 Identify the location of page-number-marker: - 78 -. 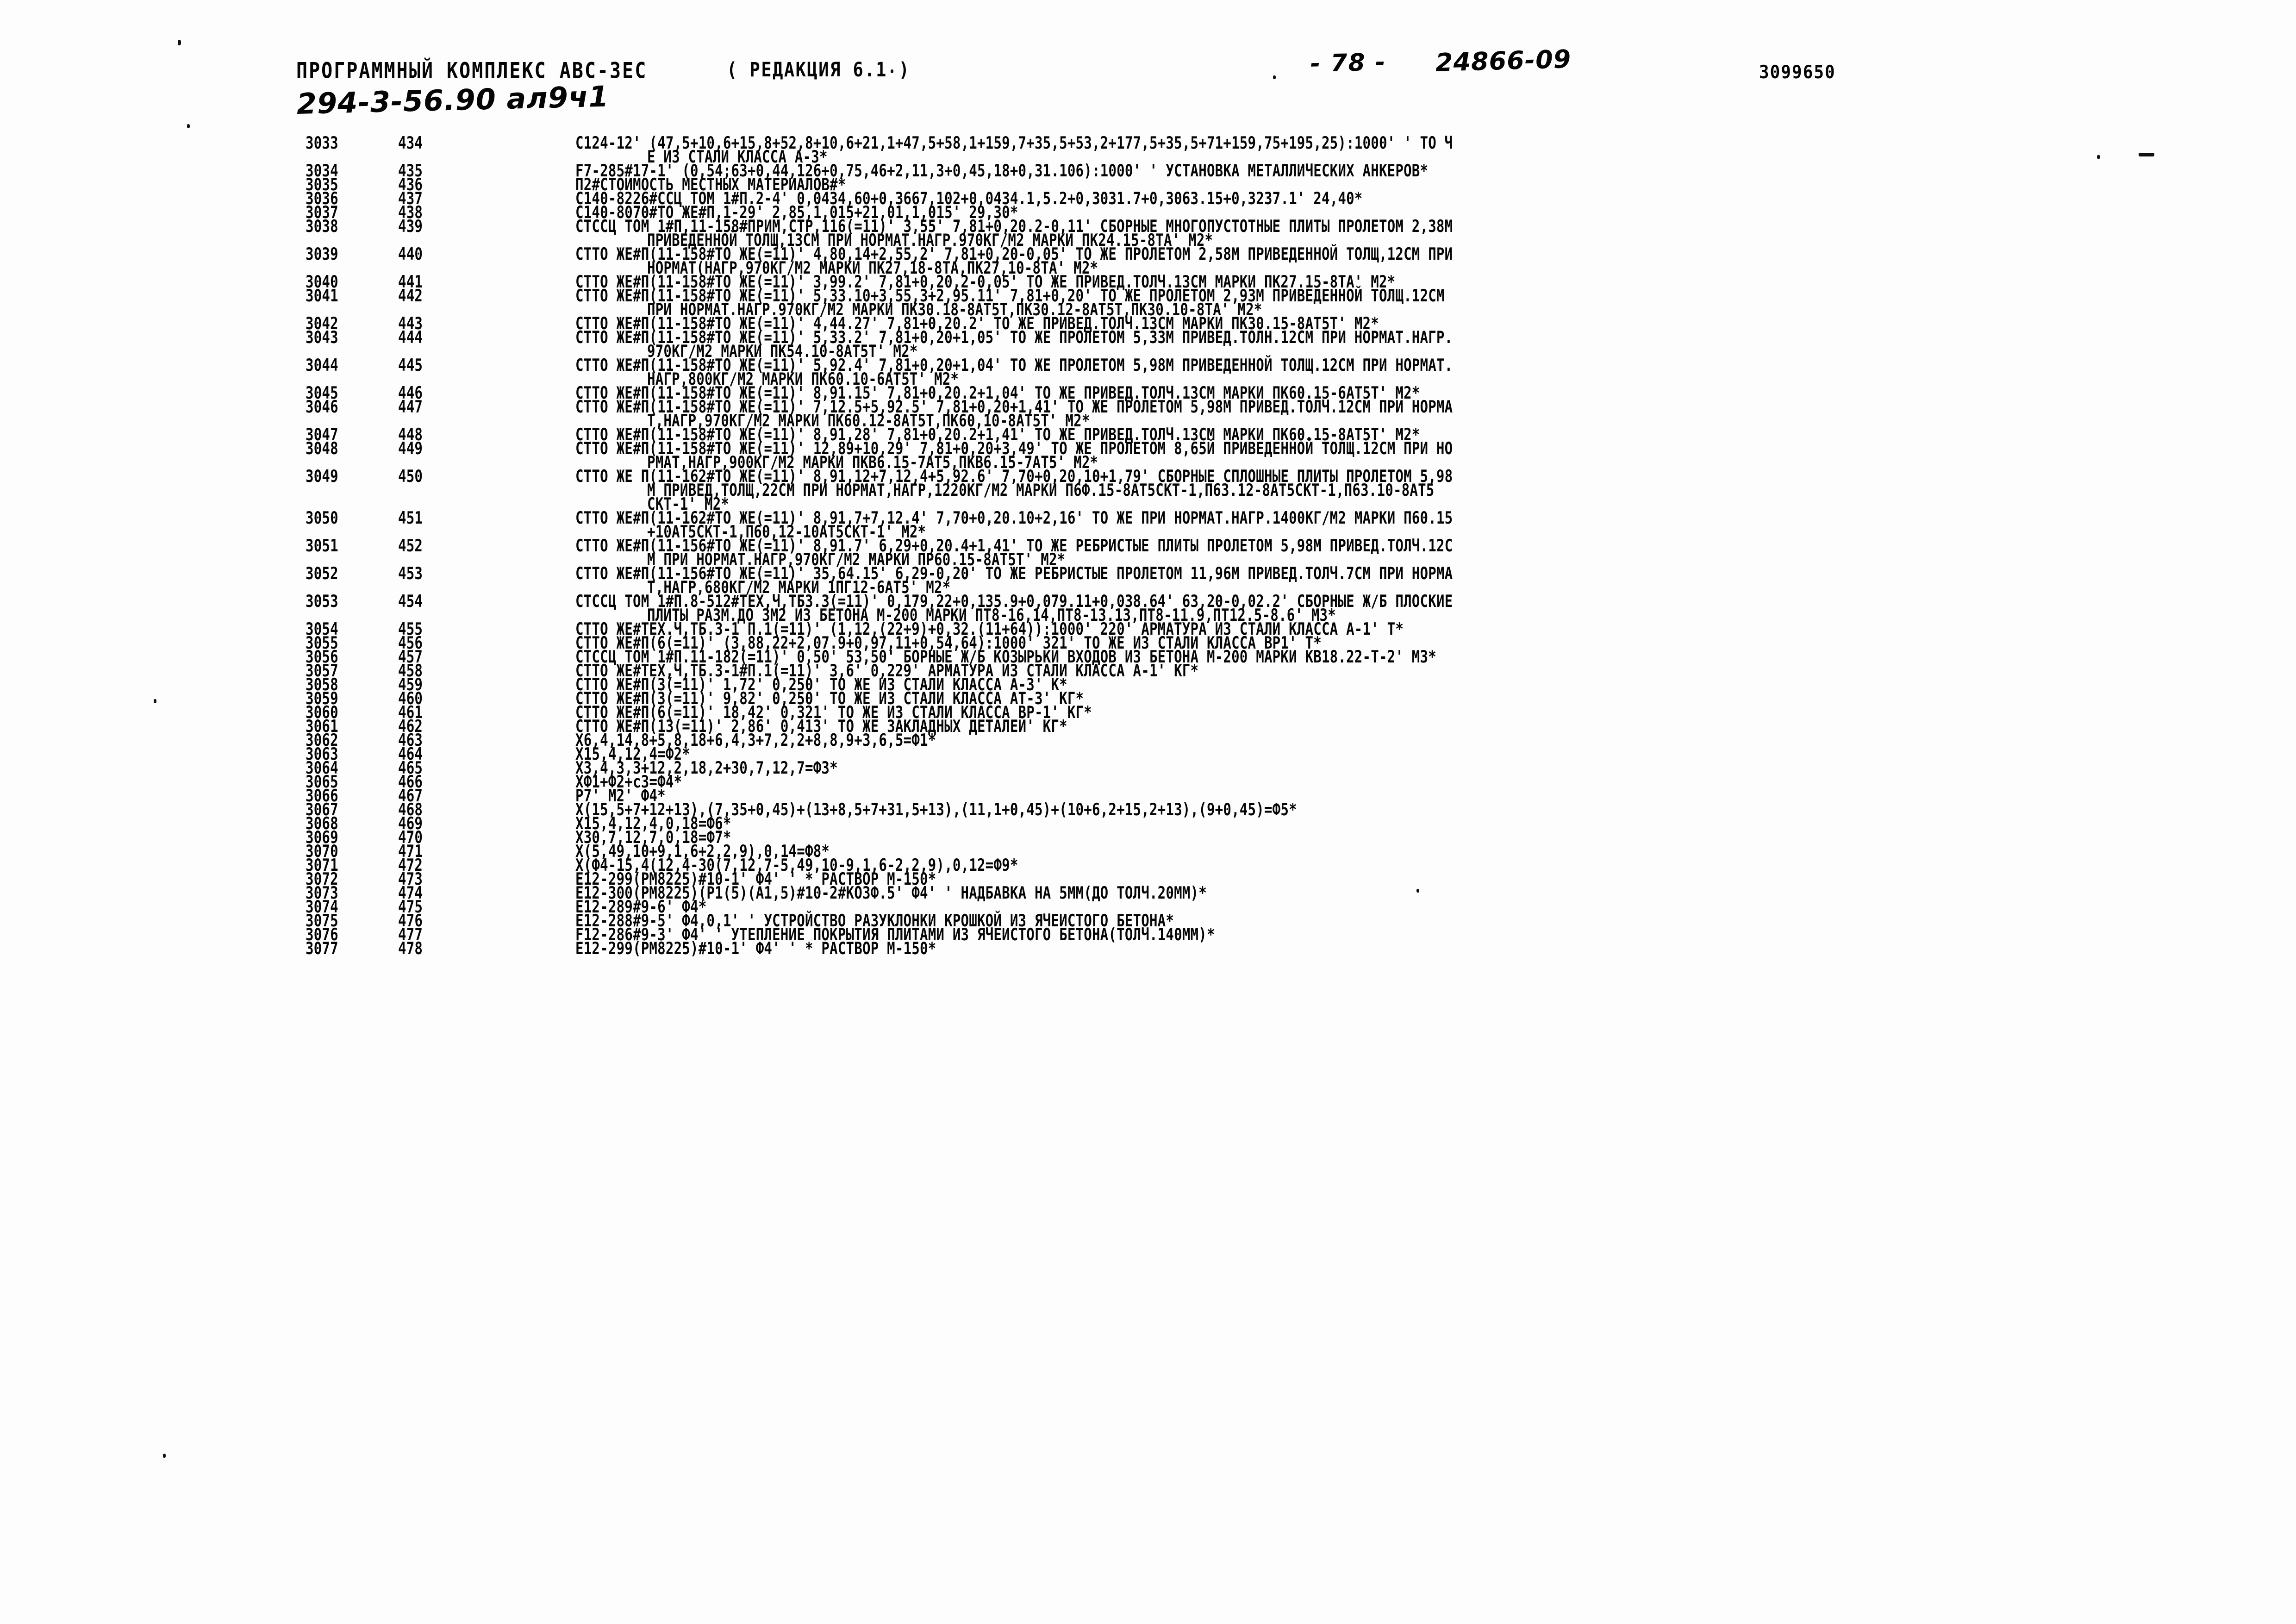
(1348, 63).